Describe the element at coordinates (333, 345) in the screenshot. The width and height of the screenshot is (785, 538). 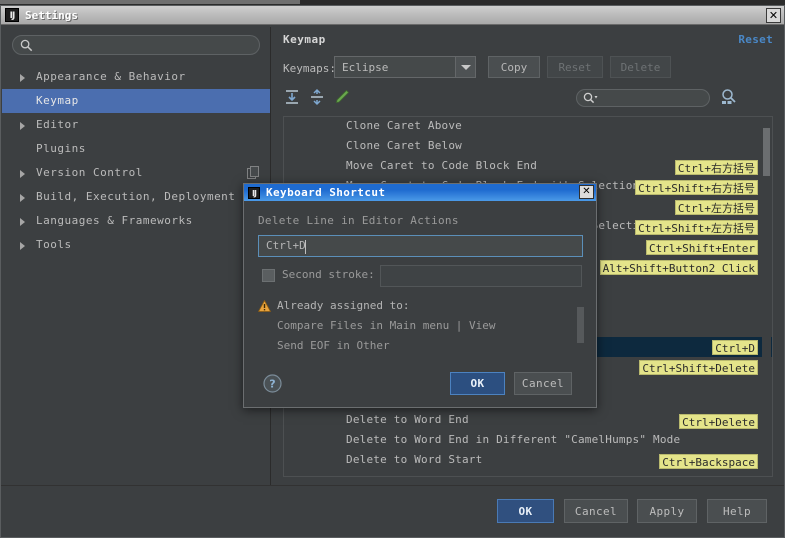
I see `warning-item: Send EOF in Other` at that location.